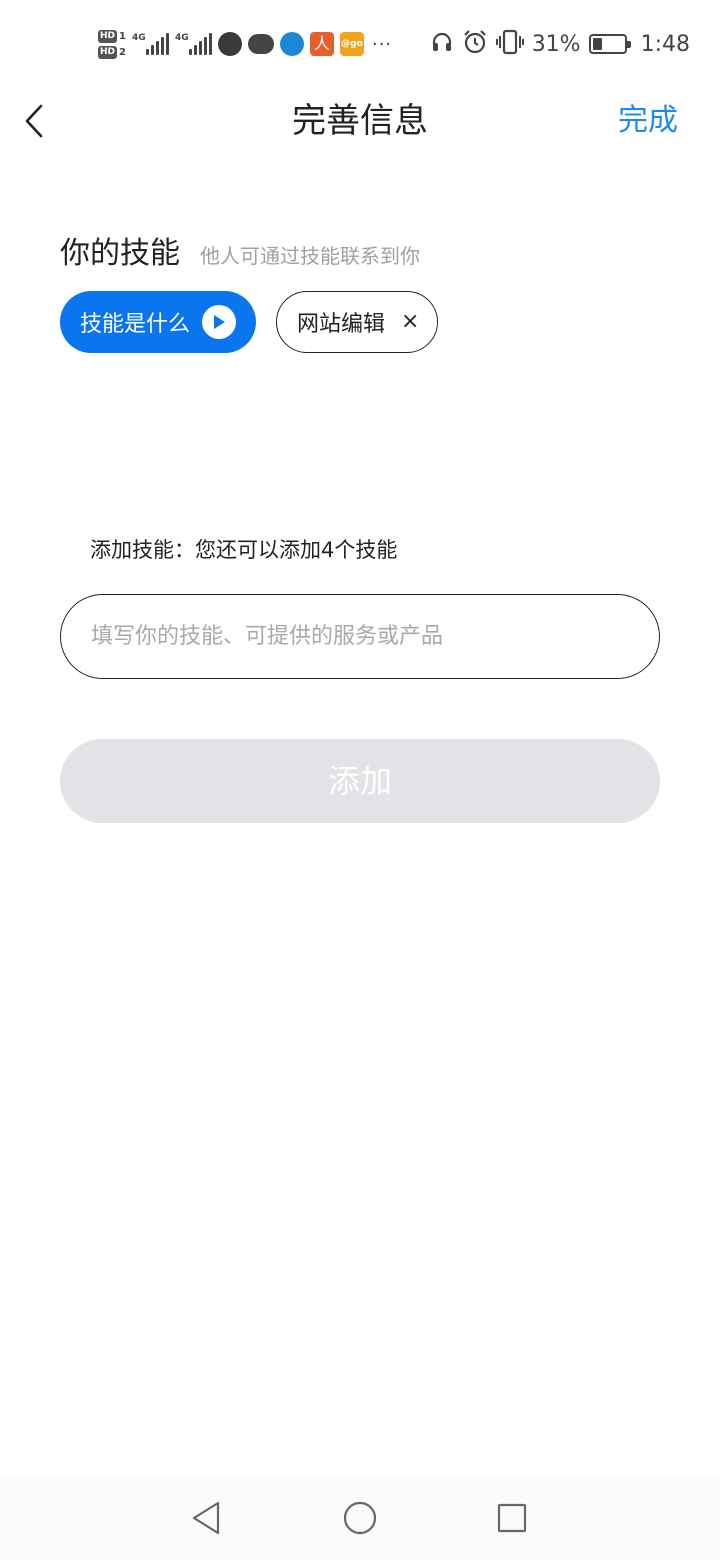 The width and height of the screenshot is (720, 1560). What do you see at coordinates (219, 322) in the screenshot?
I see `play-icon` at bounding box center [219, 322].